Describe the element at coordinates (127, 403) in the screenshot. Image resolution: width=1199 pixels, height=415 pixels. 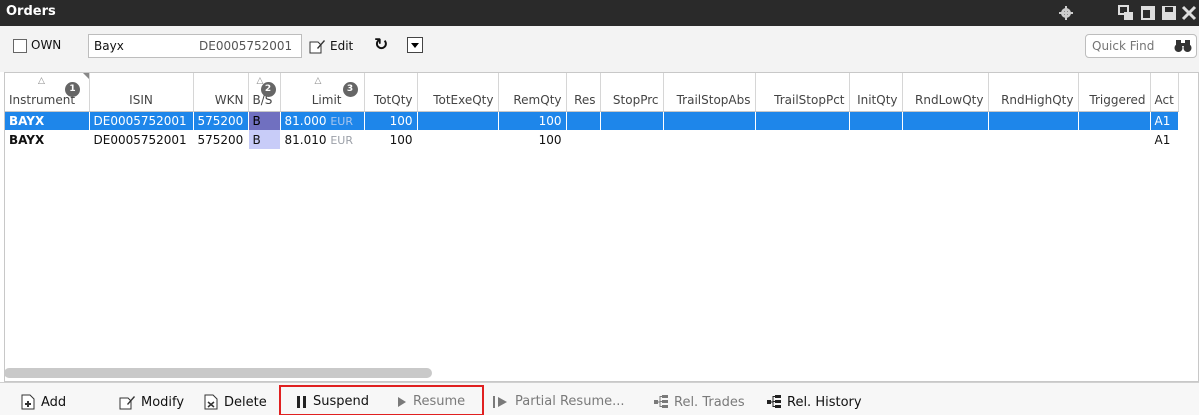
I see `modify-icon` at that location.